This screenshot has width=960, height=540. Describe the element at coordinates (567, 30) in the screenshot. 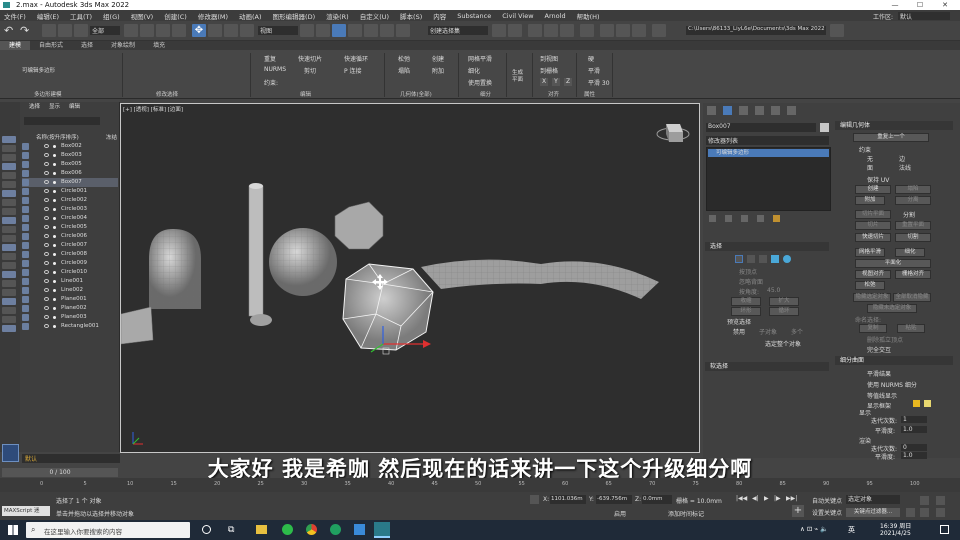

I see `schematic-view-icon` at that location.